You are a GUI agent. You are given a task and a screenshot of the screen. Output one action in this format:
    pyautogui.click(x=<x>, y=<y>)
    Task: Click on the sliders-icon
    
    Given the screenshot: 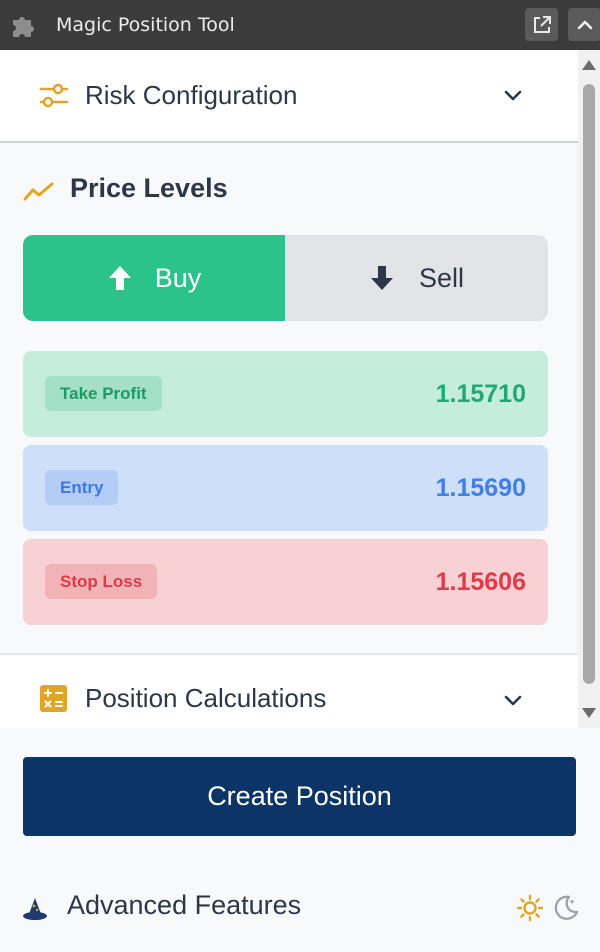 What is the action you would take?
    pyautogui.click(x=54, y=95)
    